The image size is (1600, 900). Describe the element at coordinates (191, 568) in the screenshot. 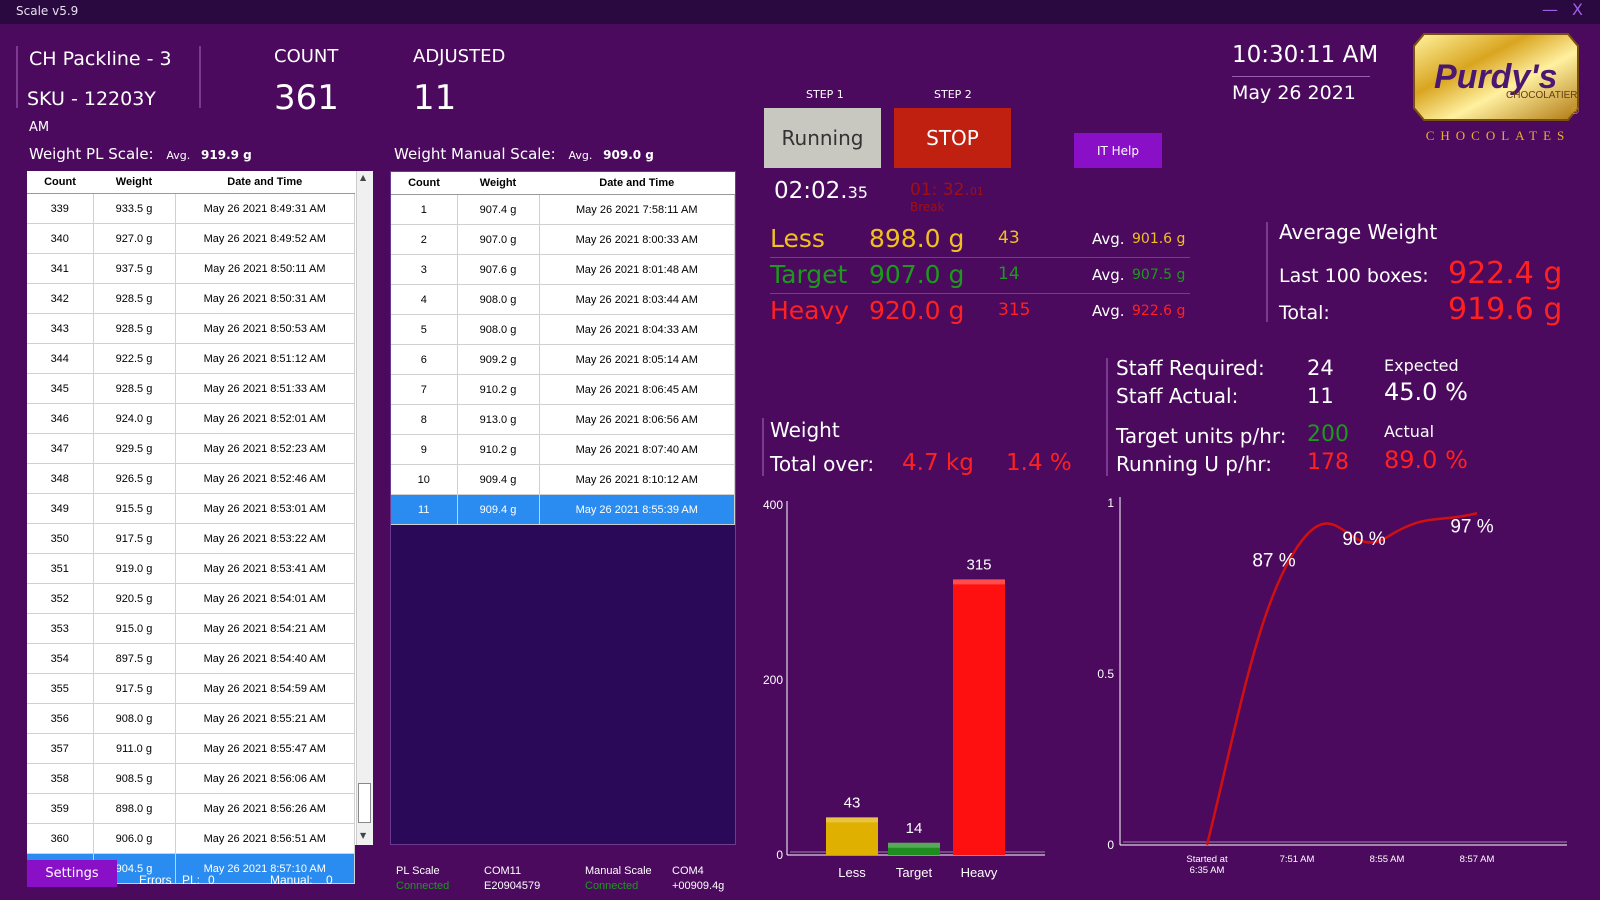

I see `table-row: 351 919.0 g May 26 2021 8:53:41 AM` at that location.